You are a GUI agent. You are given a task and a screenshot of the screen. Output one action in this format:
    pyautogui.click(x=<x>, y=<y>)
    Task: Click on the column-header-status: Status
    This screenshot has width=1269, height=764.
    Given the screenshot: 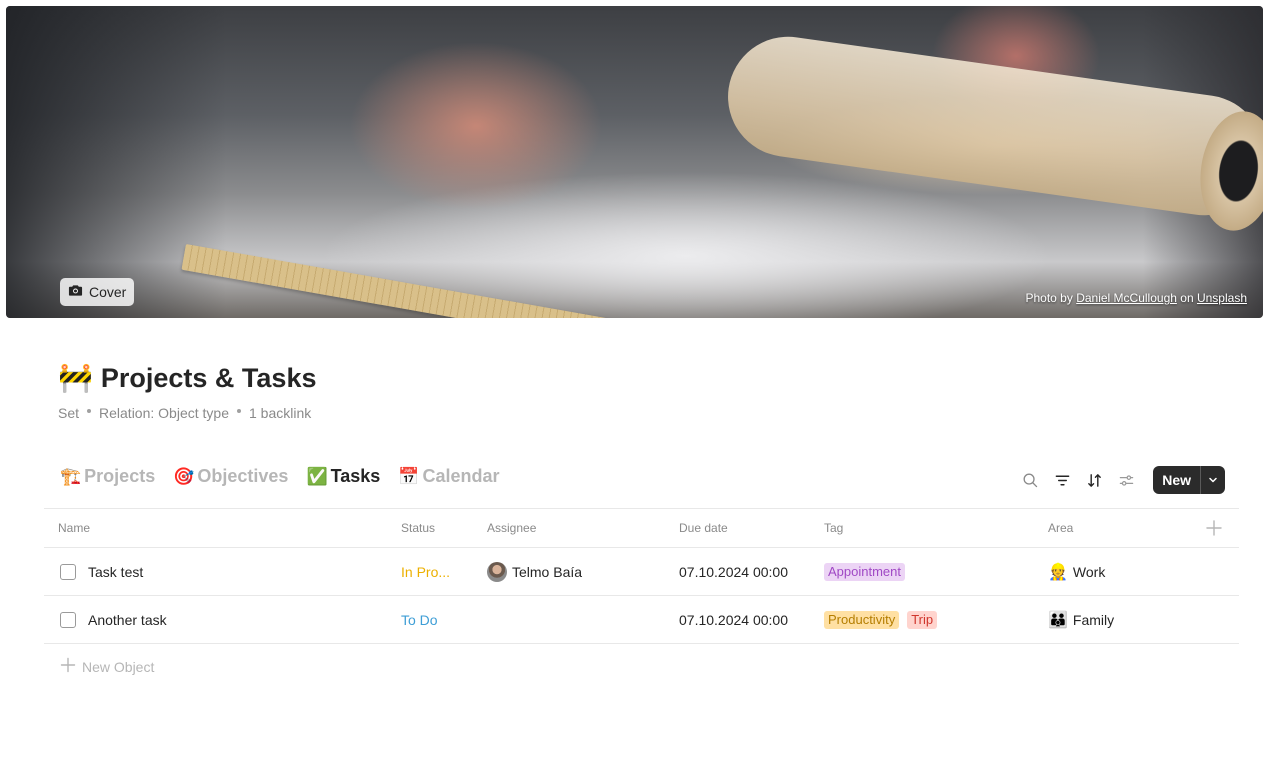 What is the action you would take?
    pyautogui.click(x=418, y=528)
    